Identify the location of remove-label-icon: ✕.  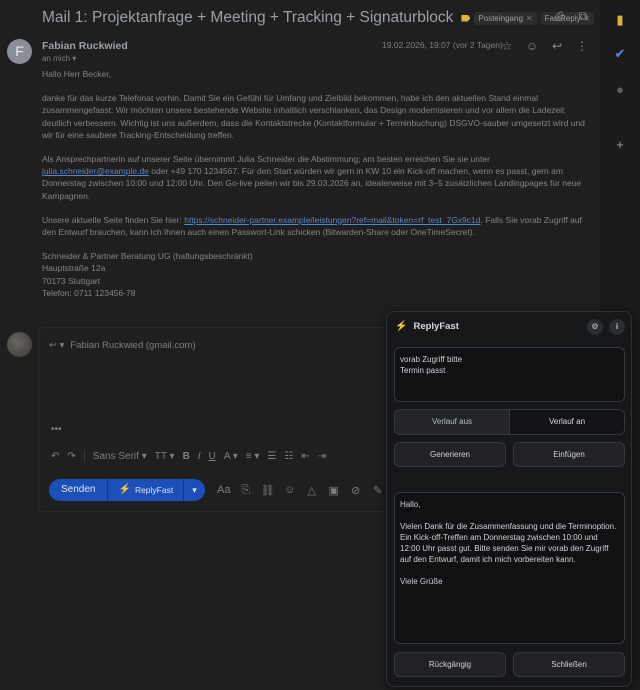
(529, 18).